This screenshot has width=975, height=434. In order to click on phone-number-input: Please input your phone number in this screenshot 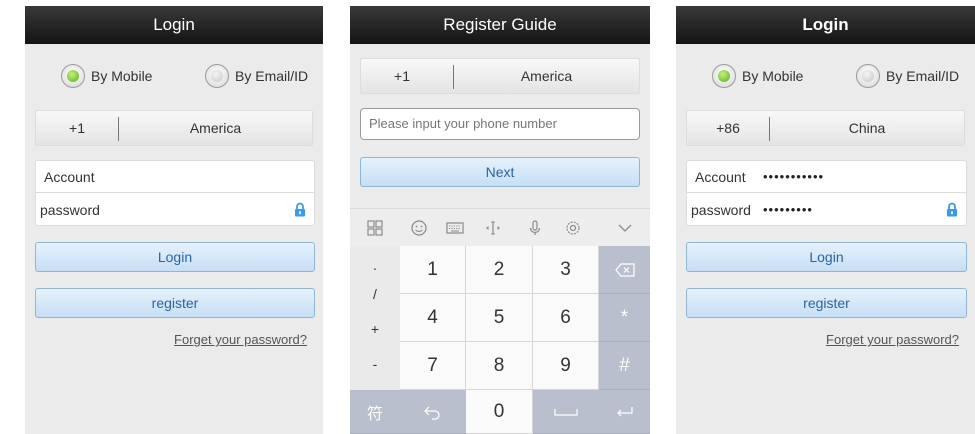, I will do `click(500, 124)`.